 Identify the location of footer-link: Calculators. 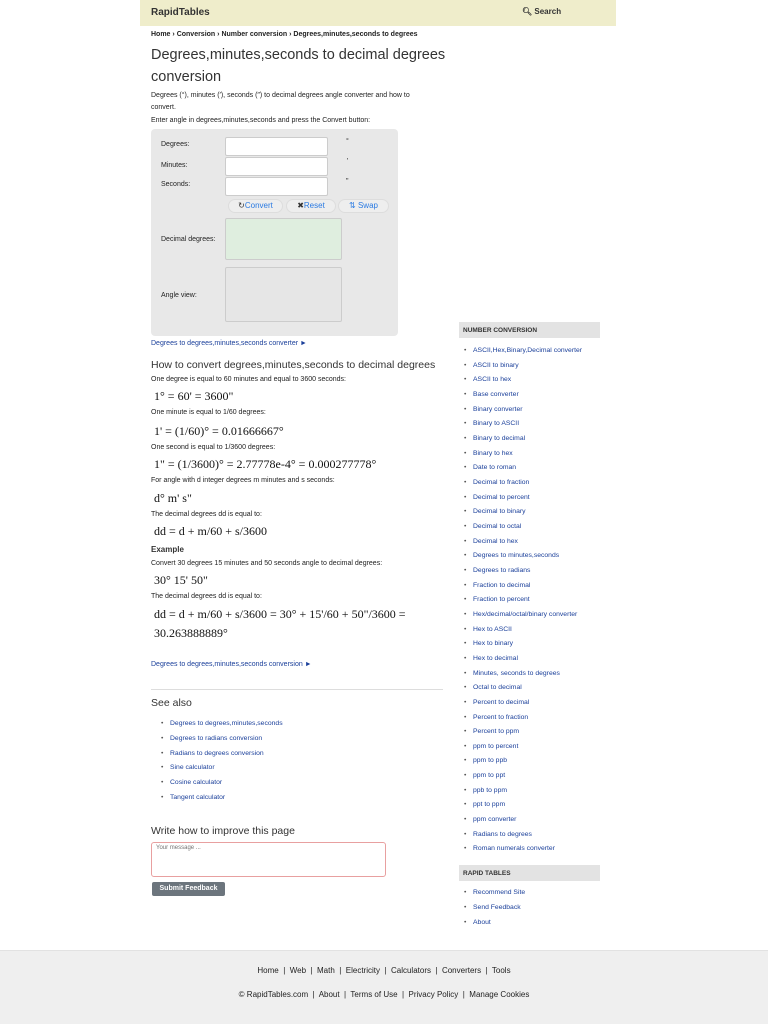
(411, 970).